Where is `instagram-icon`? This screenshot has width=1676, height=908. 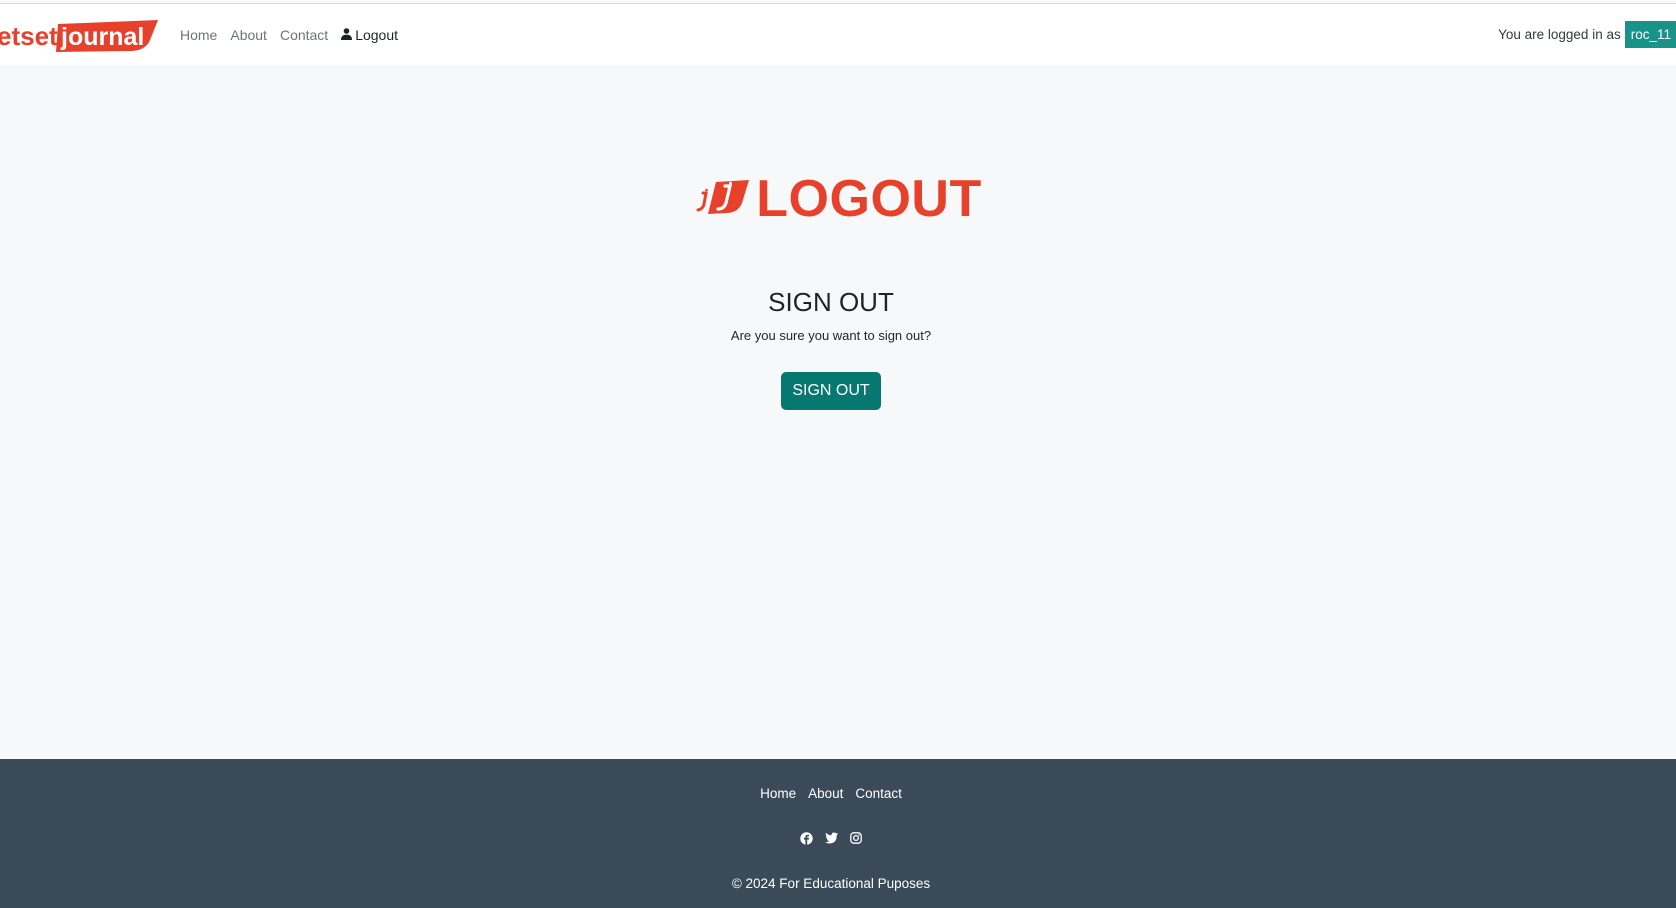 instagram-icon is located at coordinates (856, 838).